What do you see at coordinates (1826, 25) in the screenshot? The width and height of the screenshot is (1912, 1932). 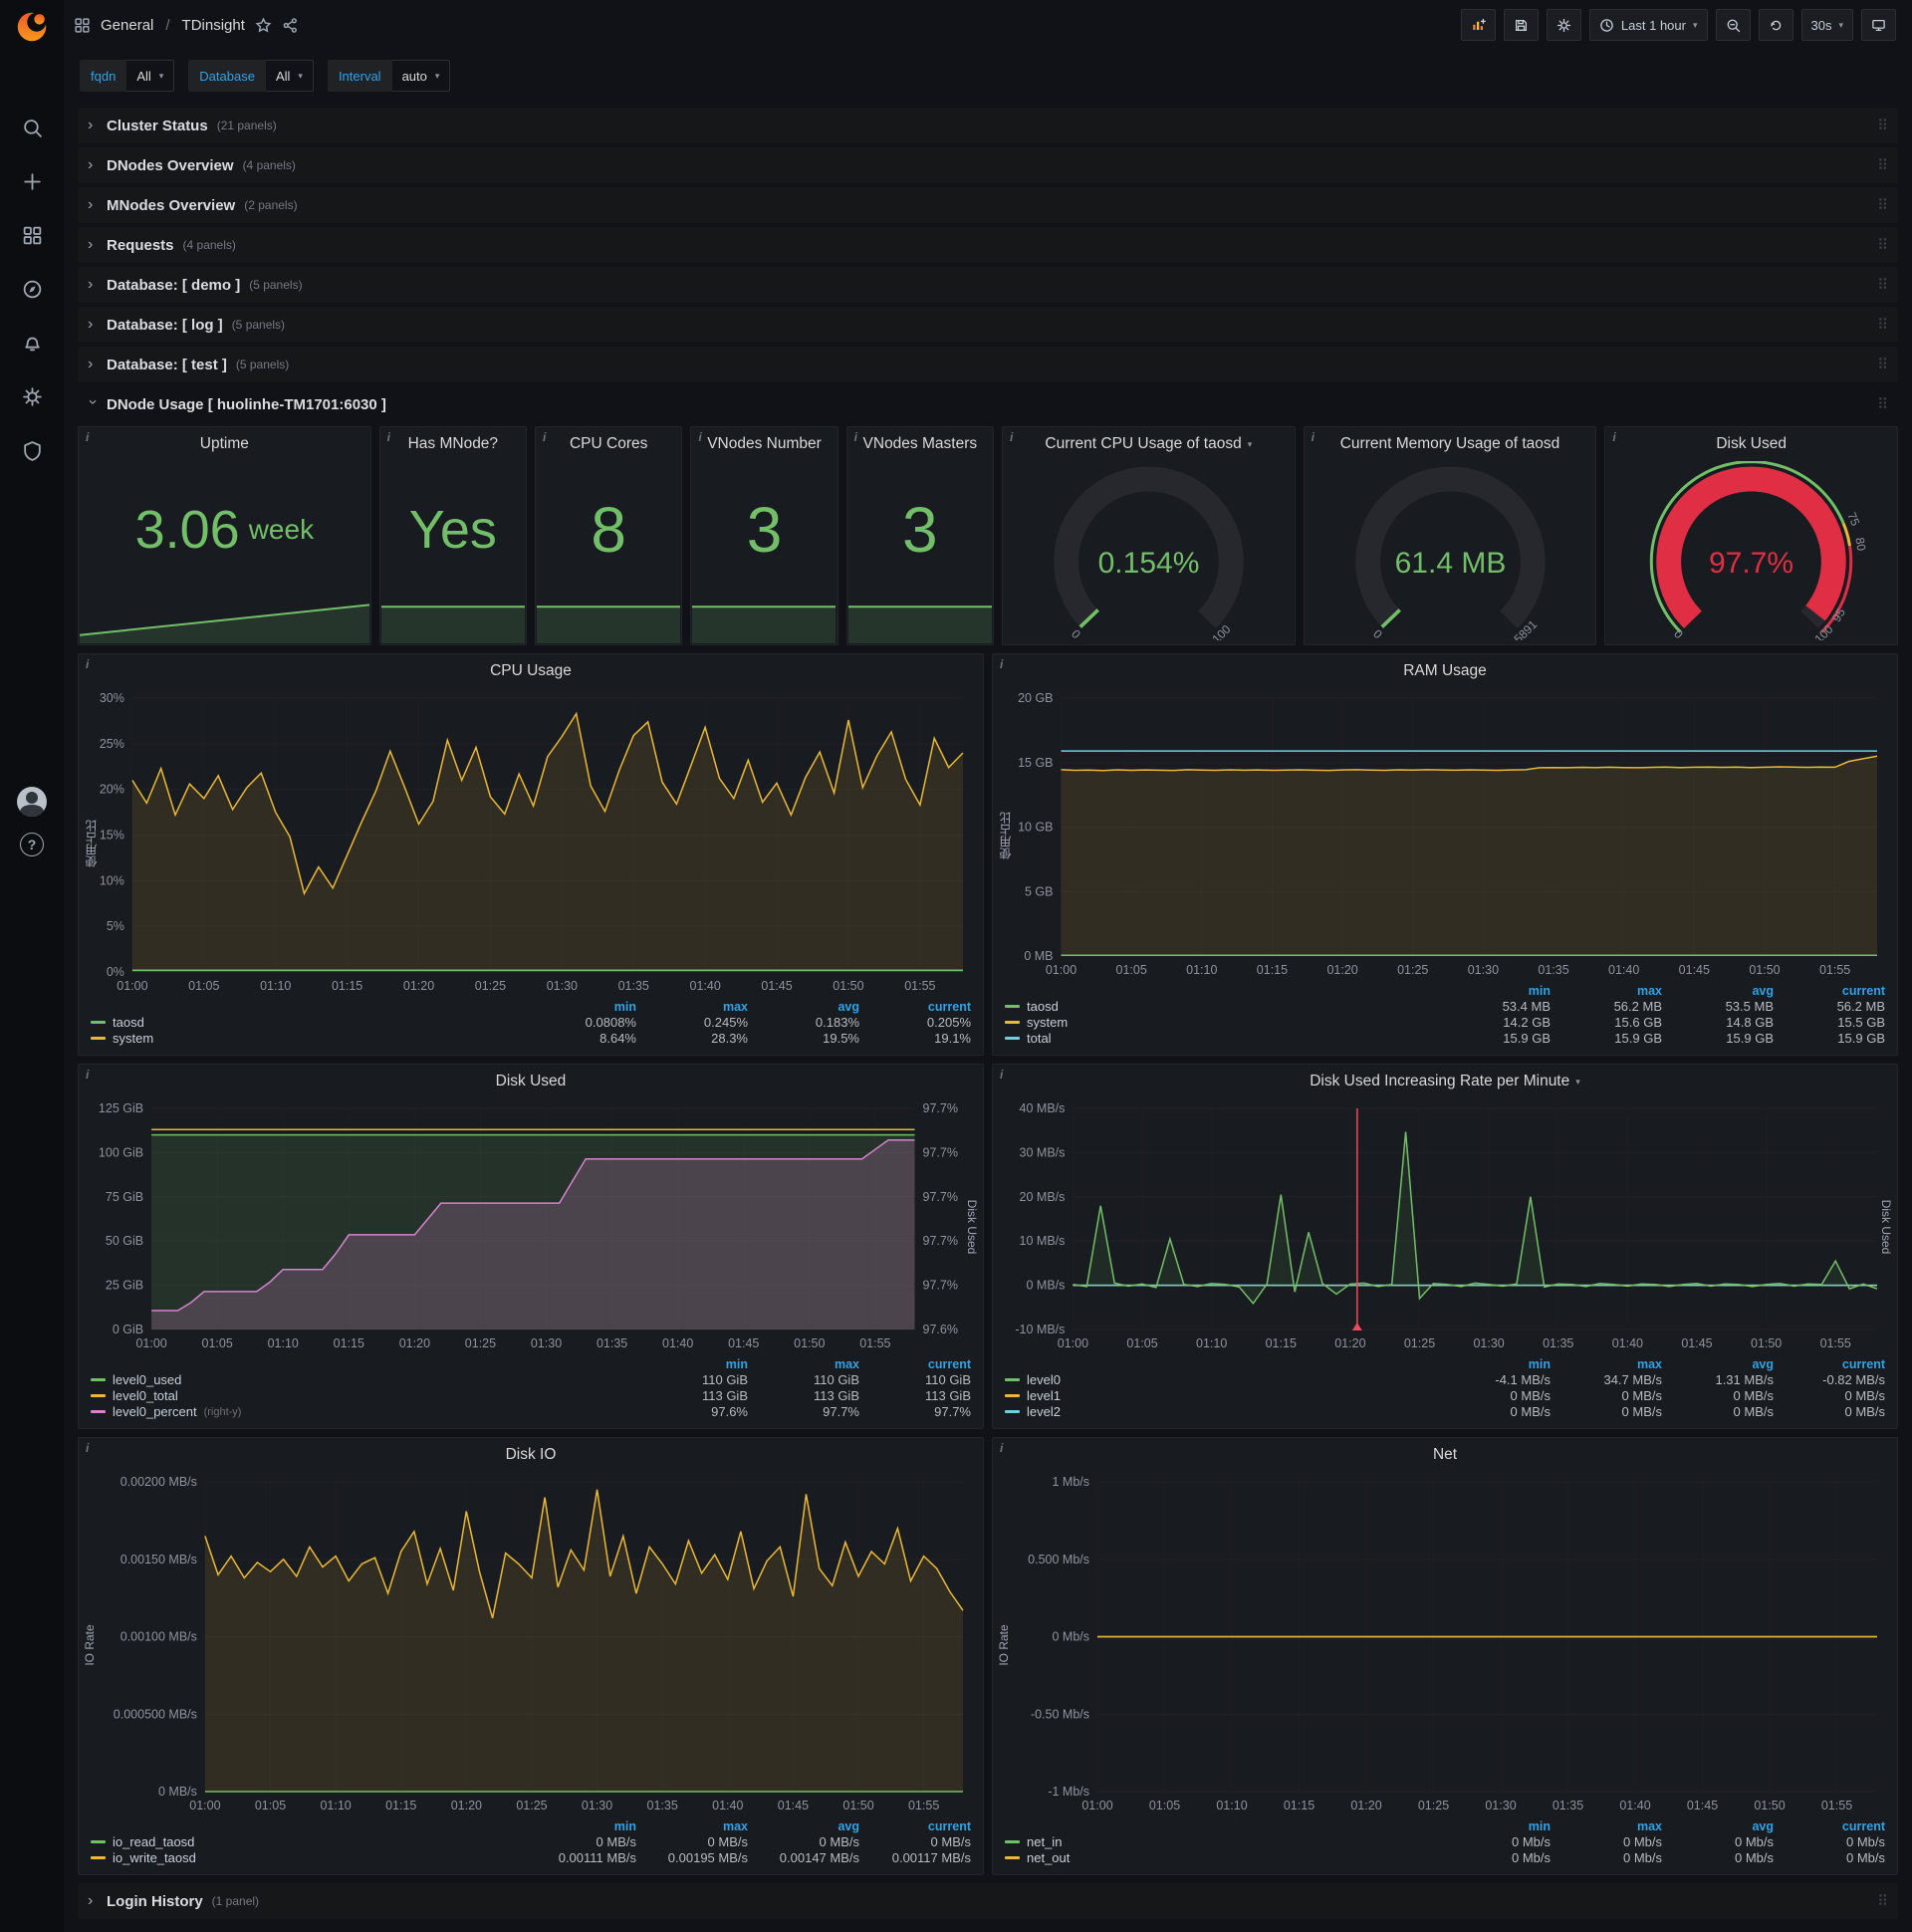 I see `refresh-interval-button: 30s ▾` at bounding box center [1826, 25].